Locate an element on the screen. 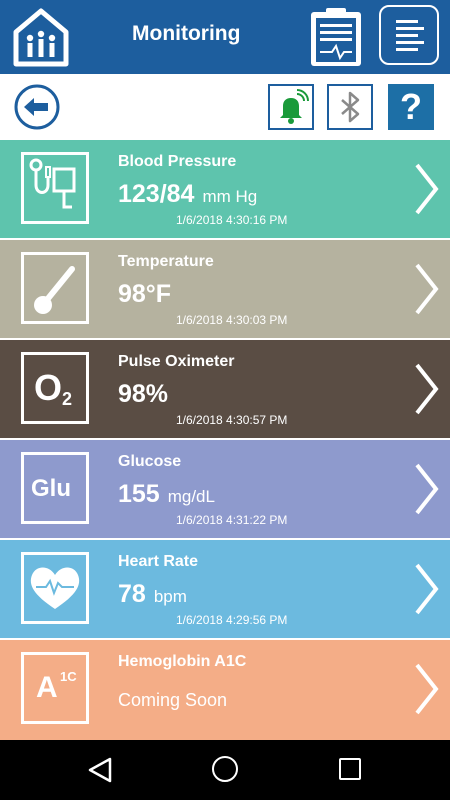 The height and width of the screenshot is (800, 450). o2-sub-text: 2 is located at coordinates (67, 399).